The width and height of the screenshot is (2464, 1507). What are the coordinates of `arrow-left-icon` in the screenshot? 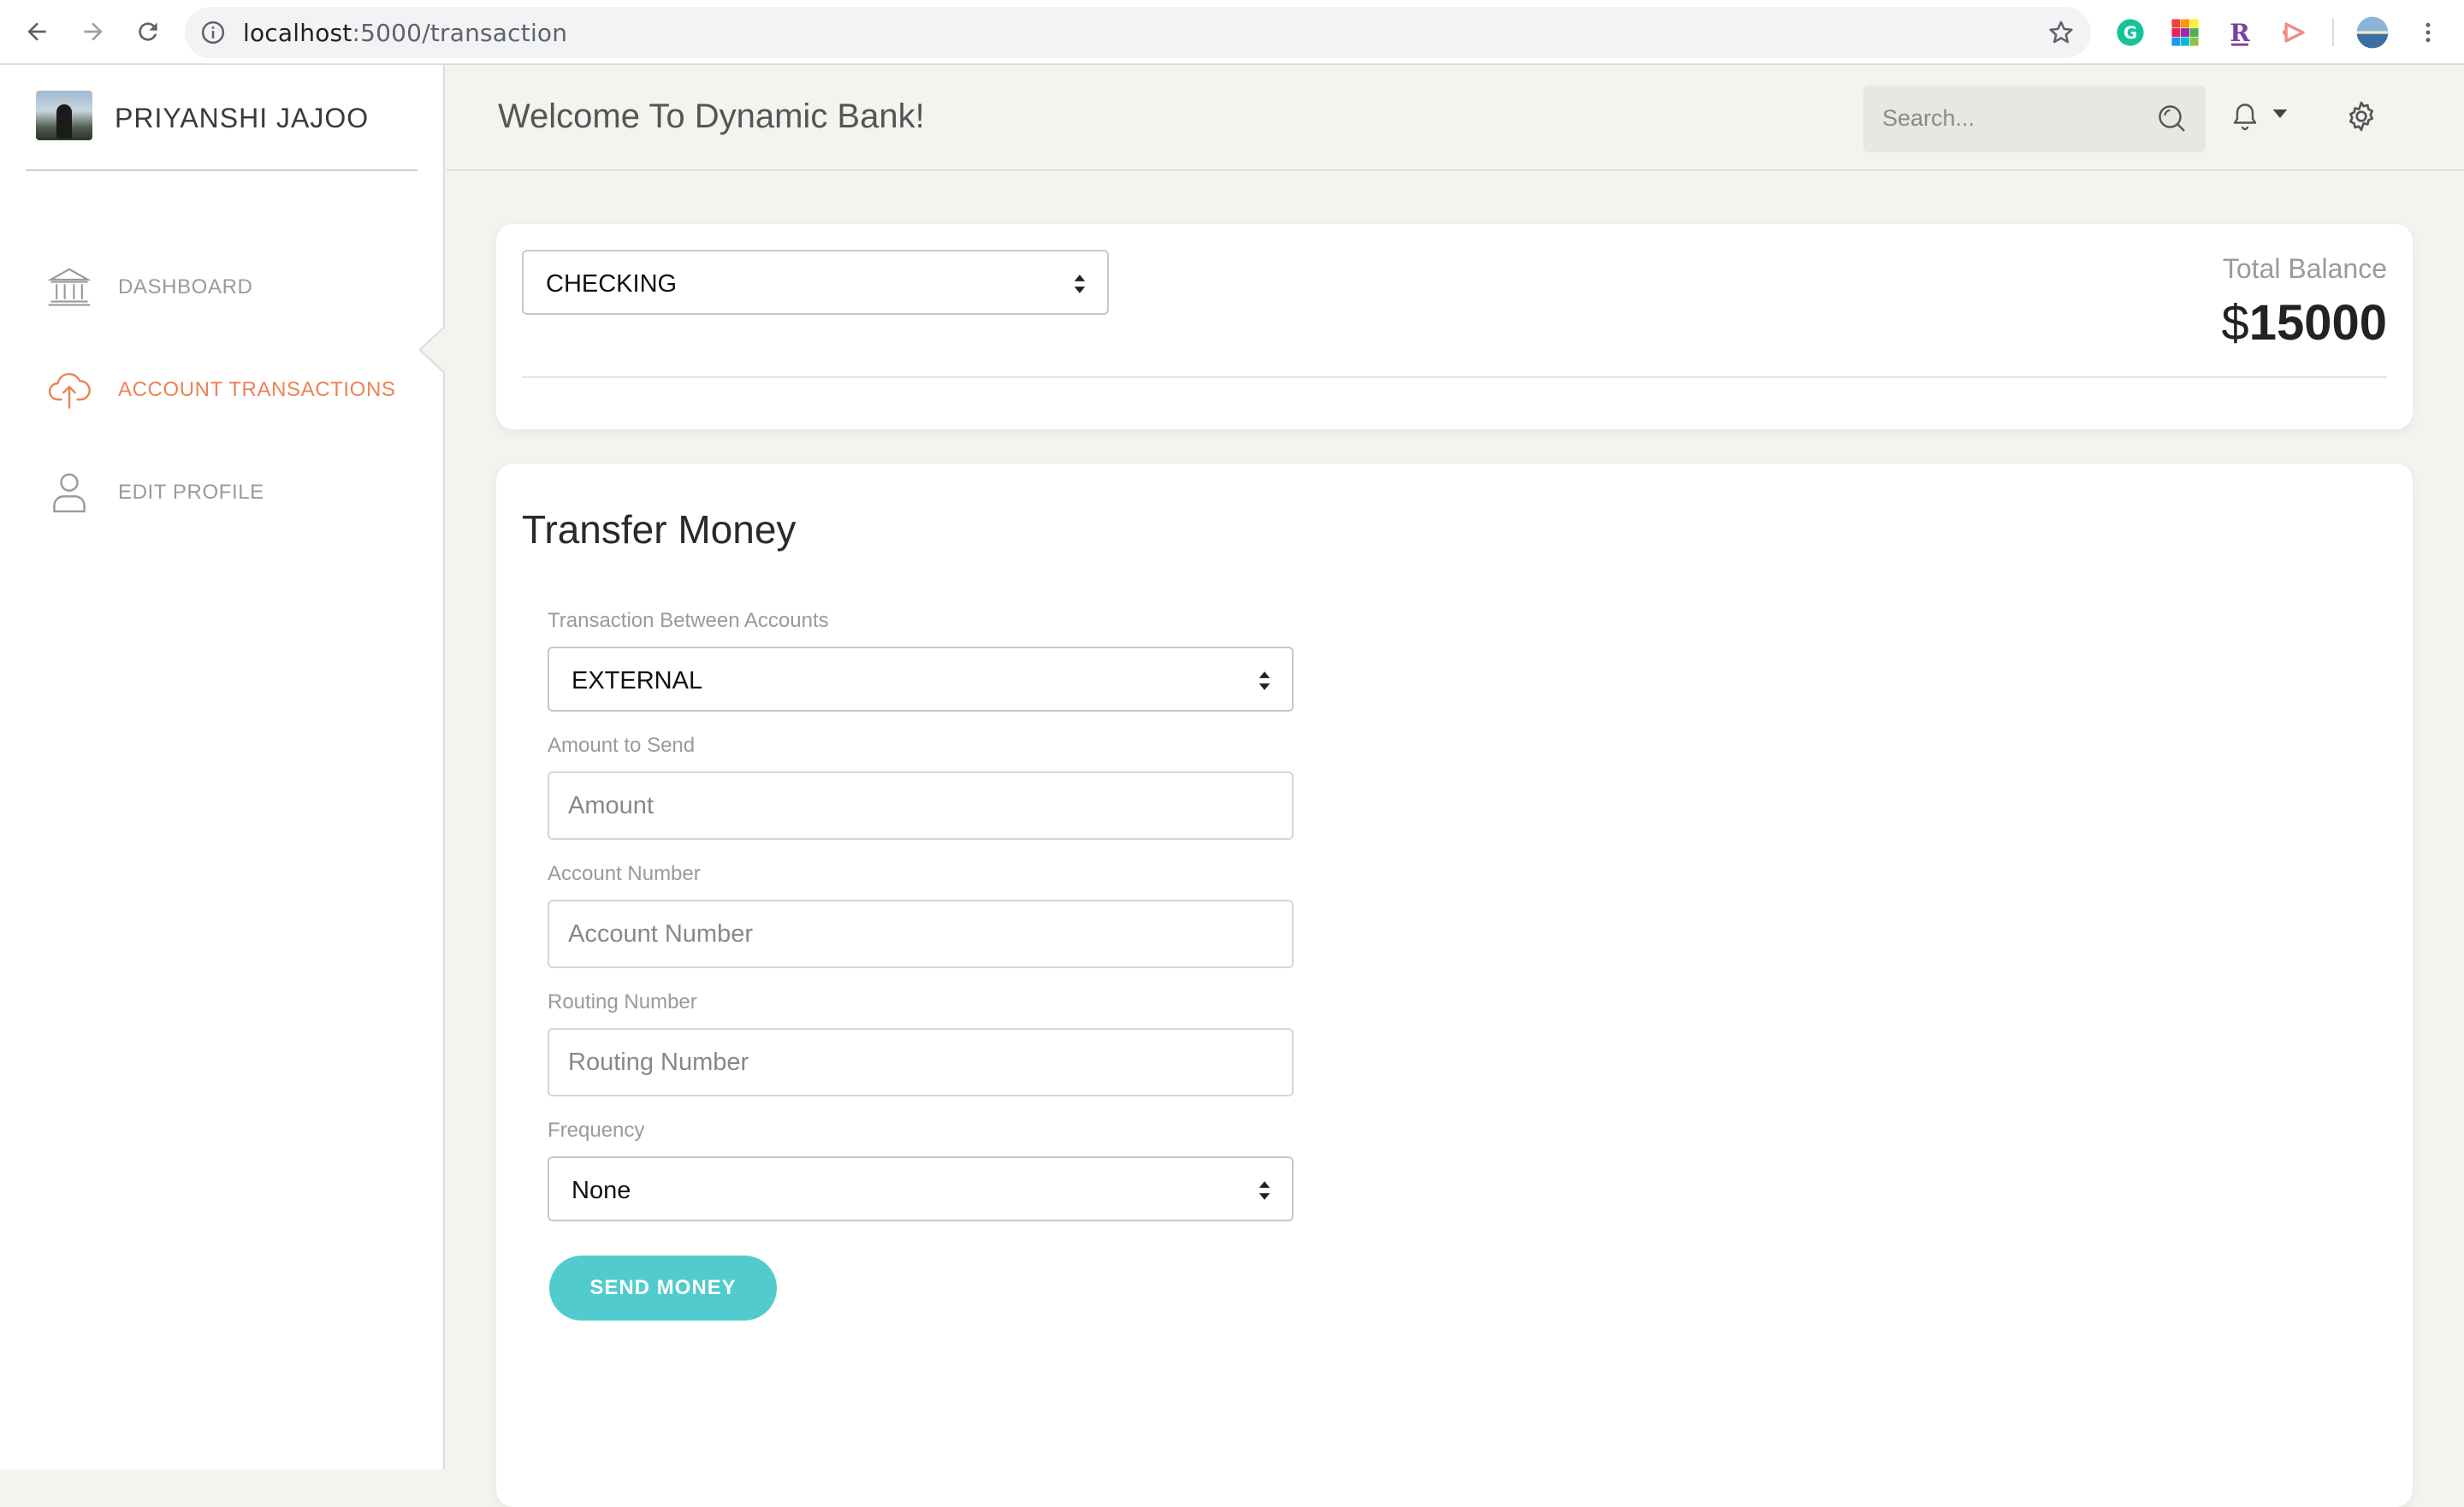 It's located at (36, 32).